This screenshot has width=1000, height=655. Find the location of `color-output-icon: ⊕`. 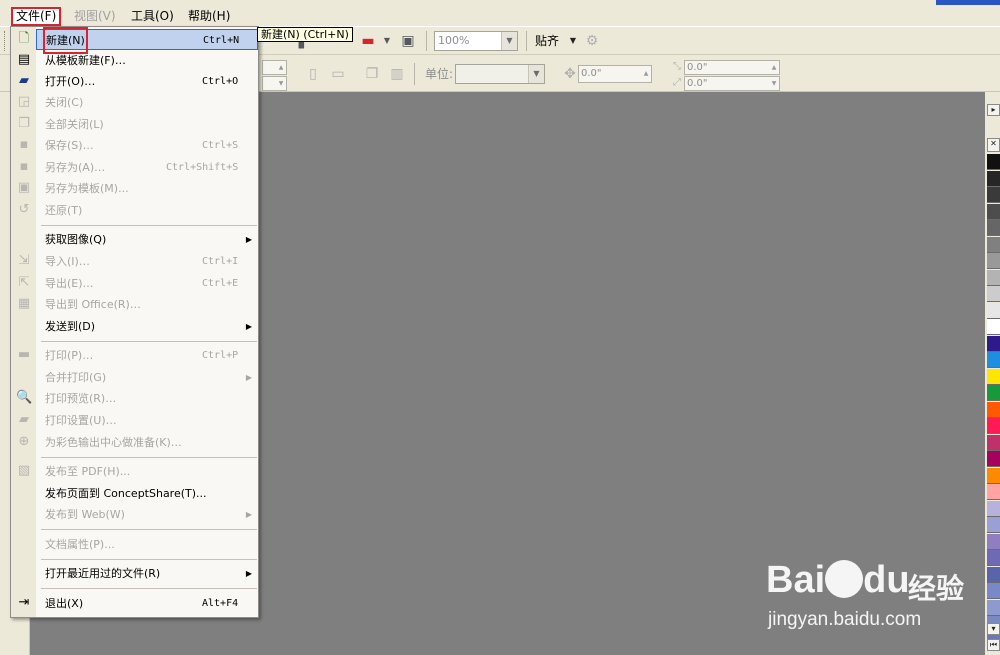

color-output-icon: ⊕ is located at coordinates (24, 441).